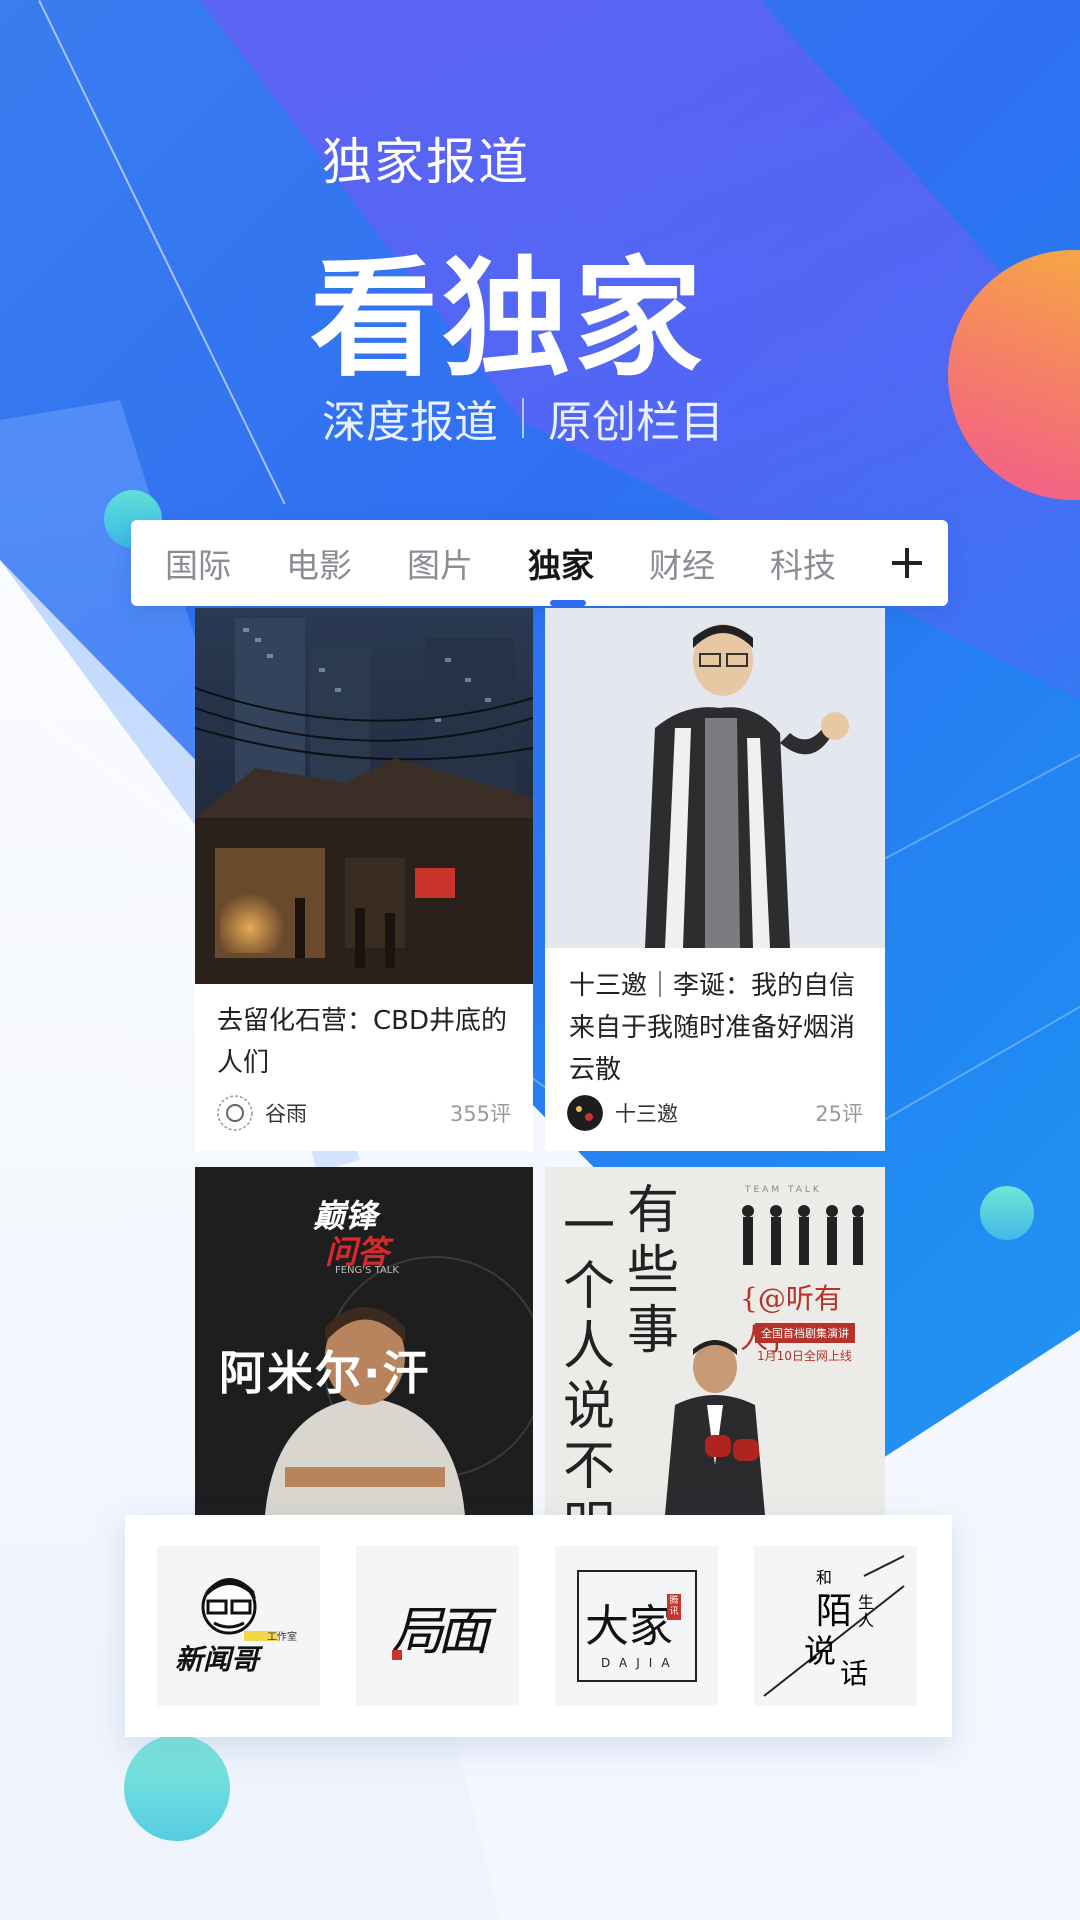 This screenshot has height=1920, width=1080. I want to click on card-image-city-night, so click(364, 796).